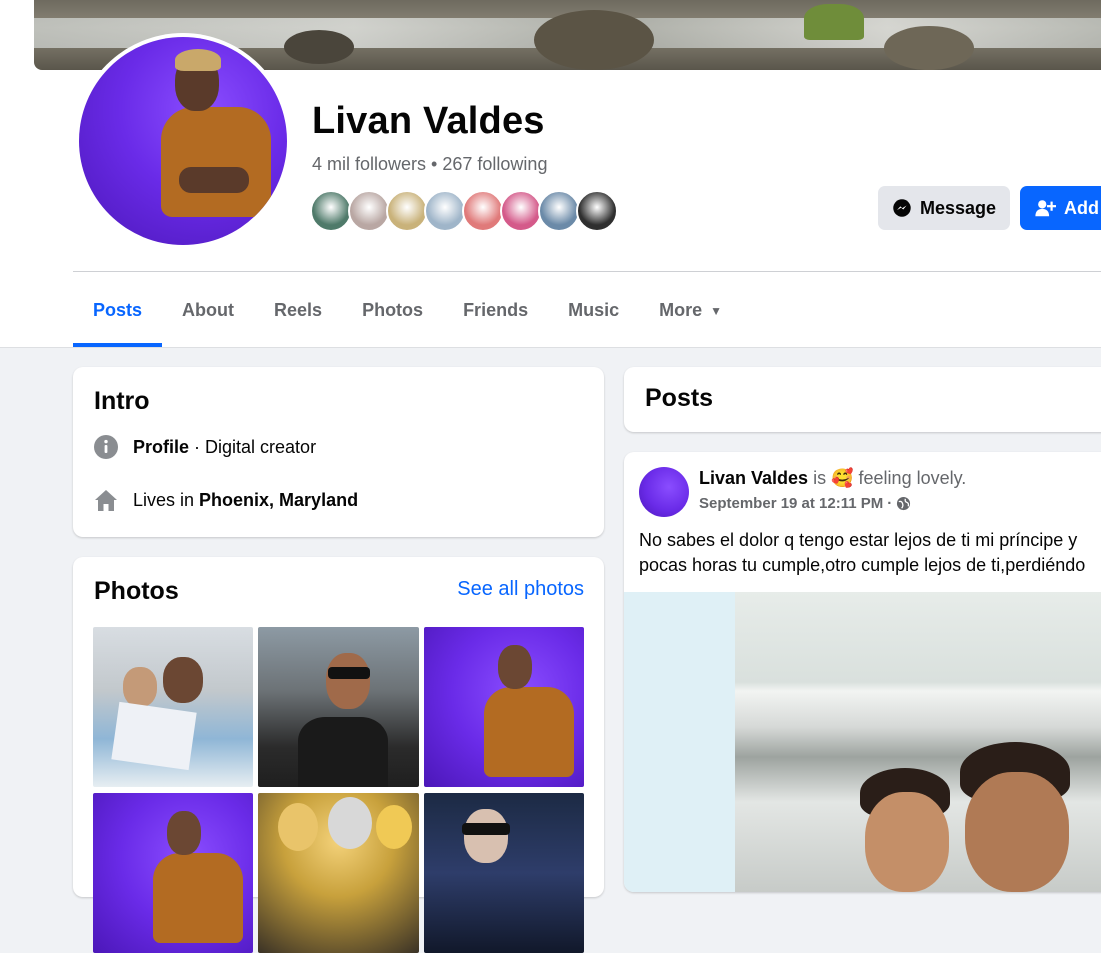  I want to click on post-meta: September 19 at 12:11 PM ·, so click(805, 503).